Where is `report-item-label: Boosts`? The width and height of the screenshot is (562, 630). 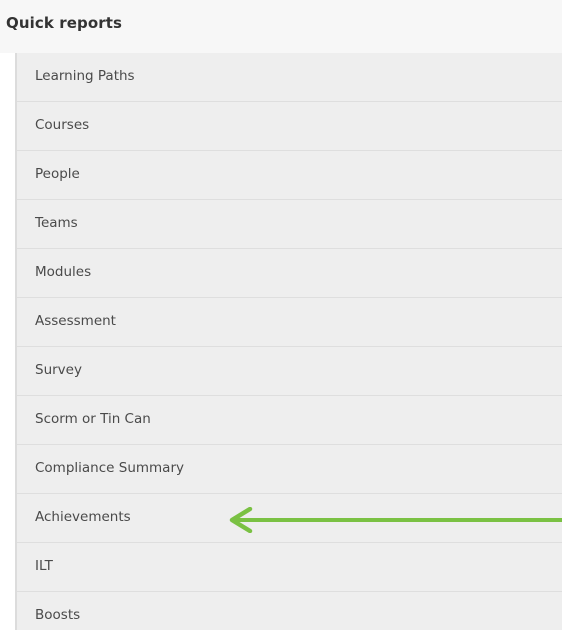 report-item-label: Boosts is located at coordinates (58, 615).